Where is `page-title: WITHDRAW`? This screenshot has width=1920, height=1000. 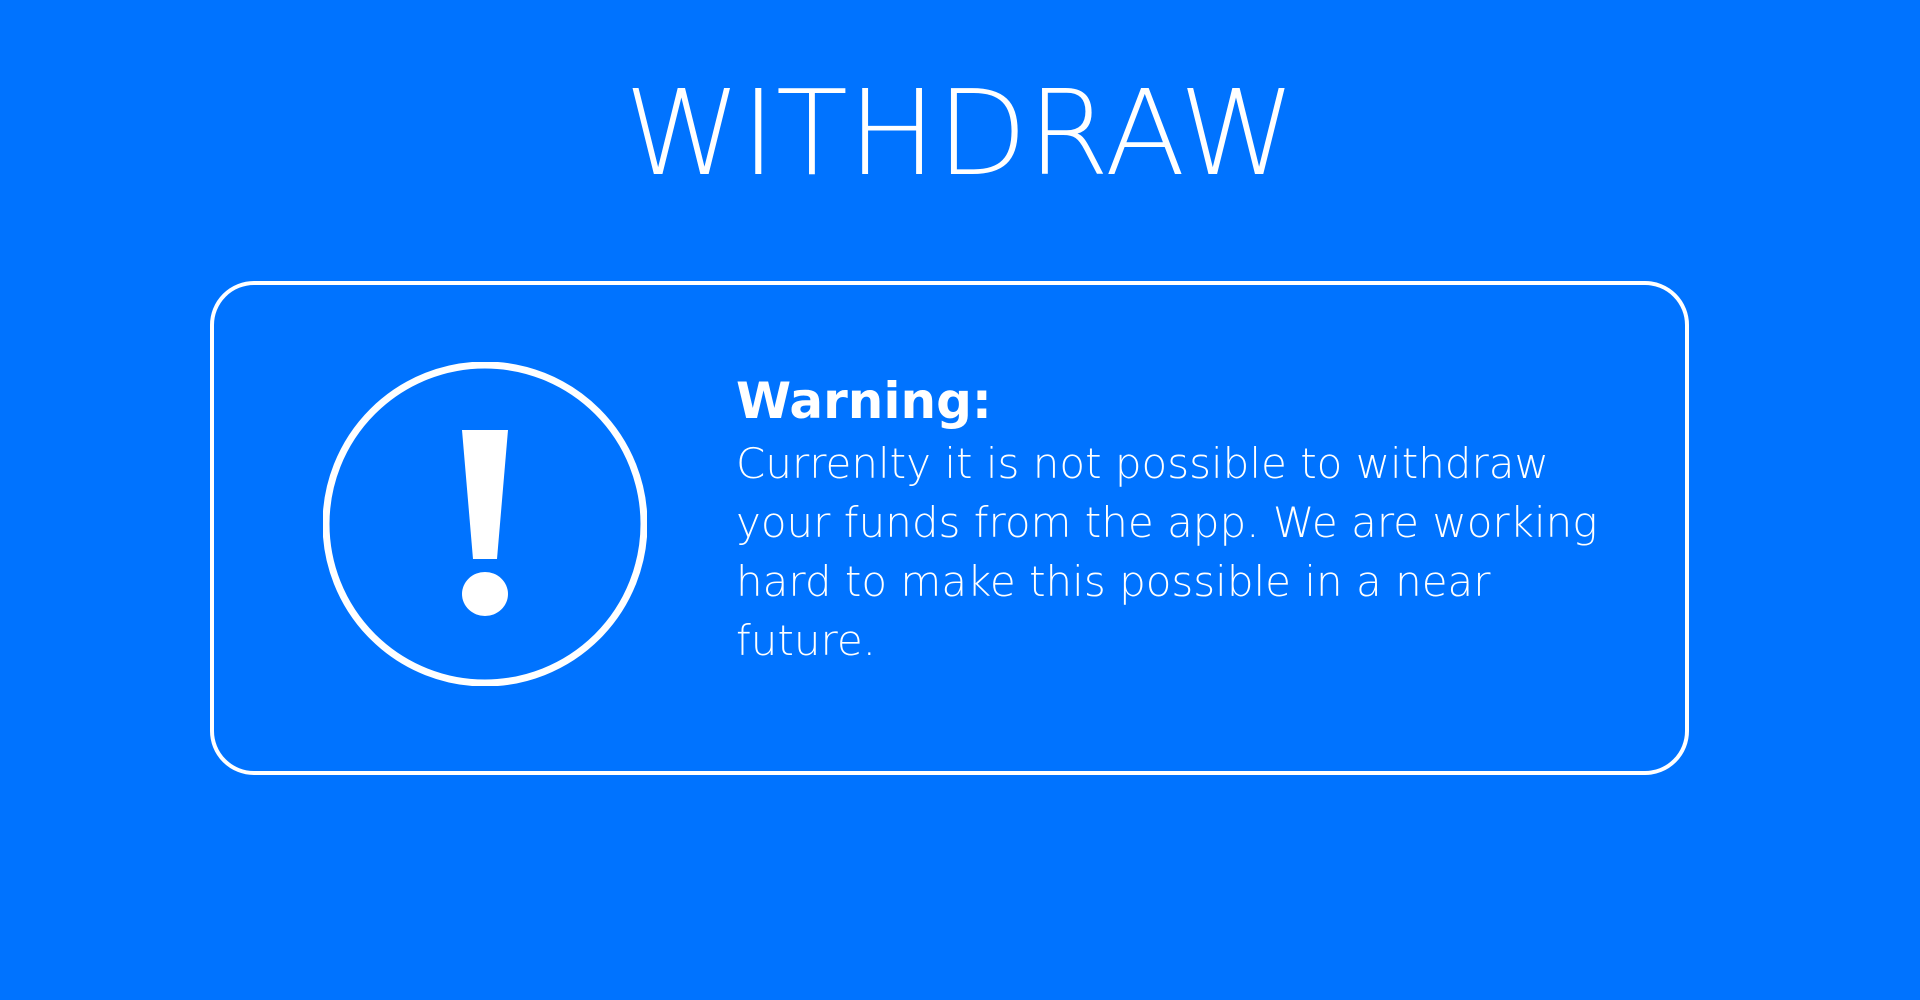 page-title: WITHDRAW is located at coordinates (960, 133).